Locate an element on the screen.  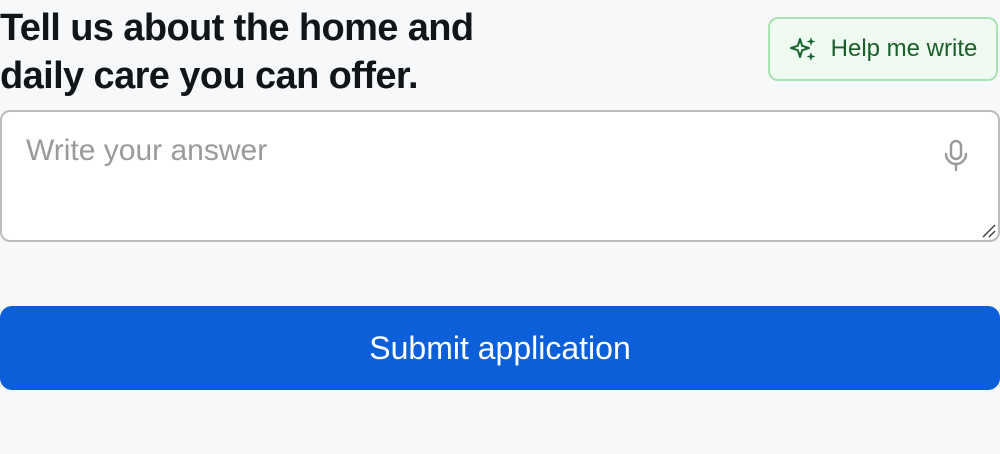
resize-handle is located at coordinates (988, 230).